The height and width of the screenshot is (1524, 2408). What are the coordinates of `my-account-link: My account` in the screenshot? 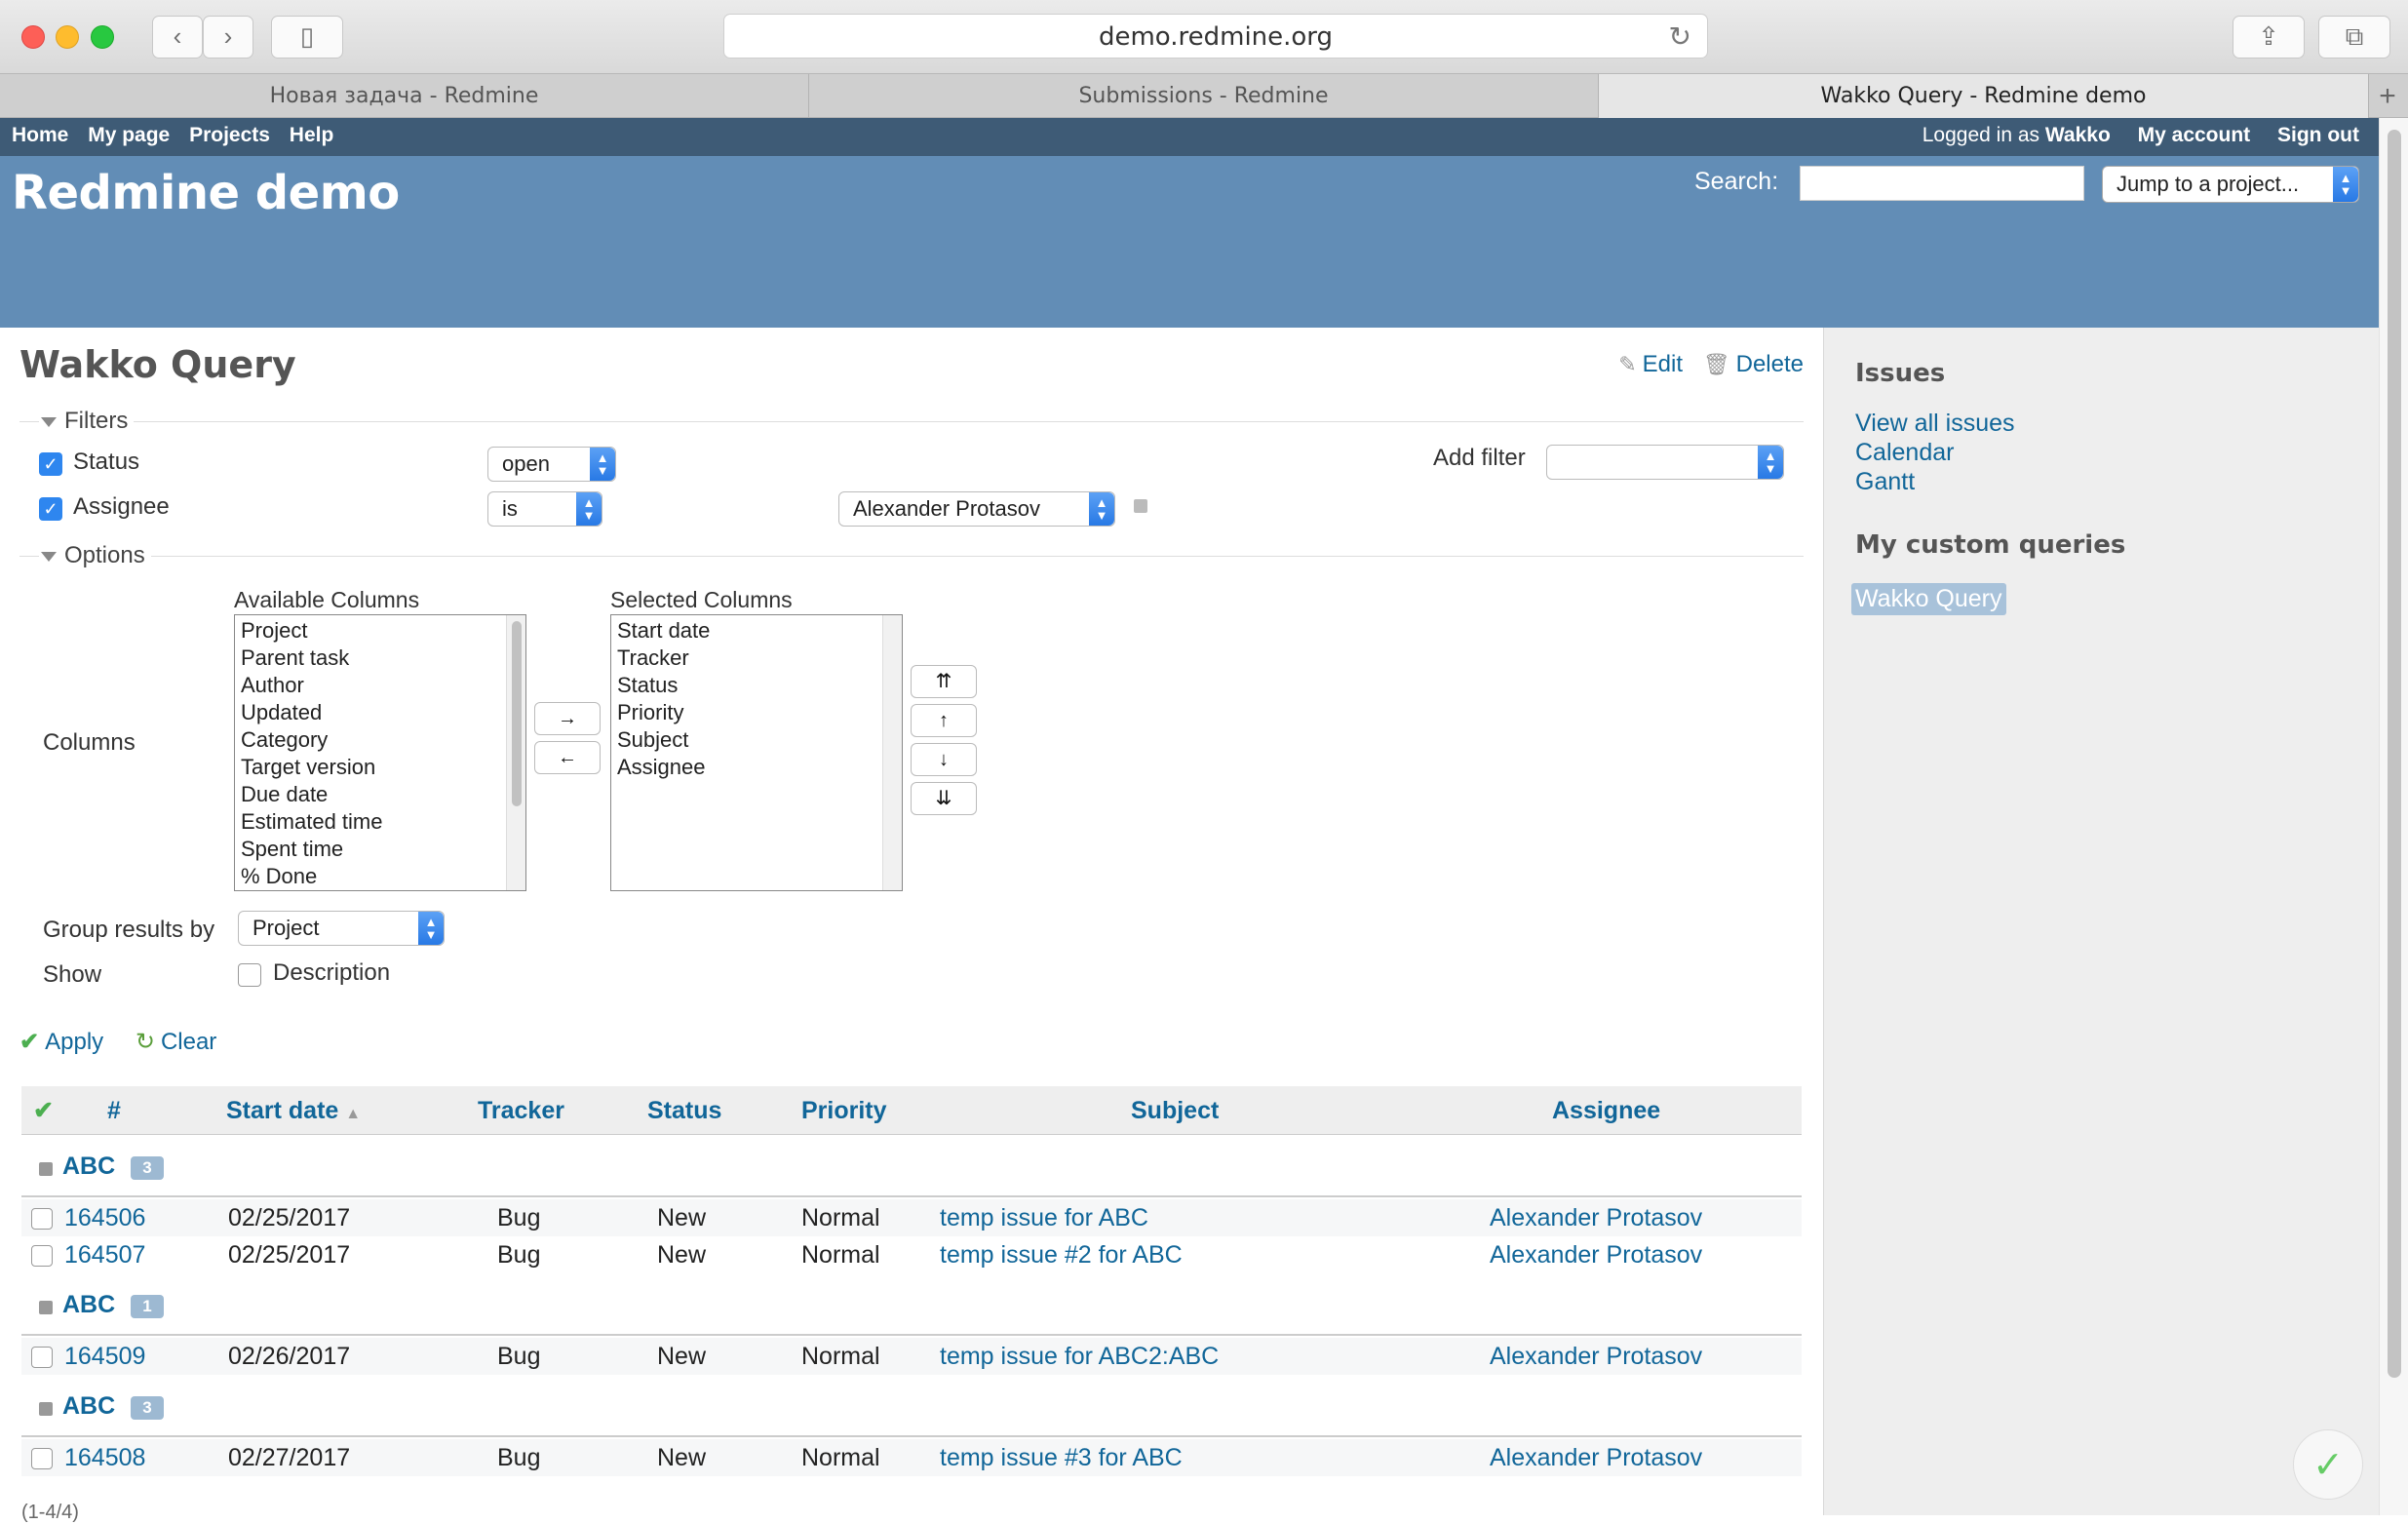 It's located at (2194, 135).